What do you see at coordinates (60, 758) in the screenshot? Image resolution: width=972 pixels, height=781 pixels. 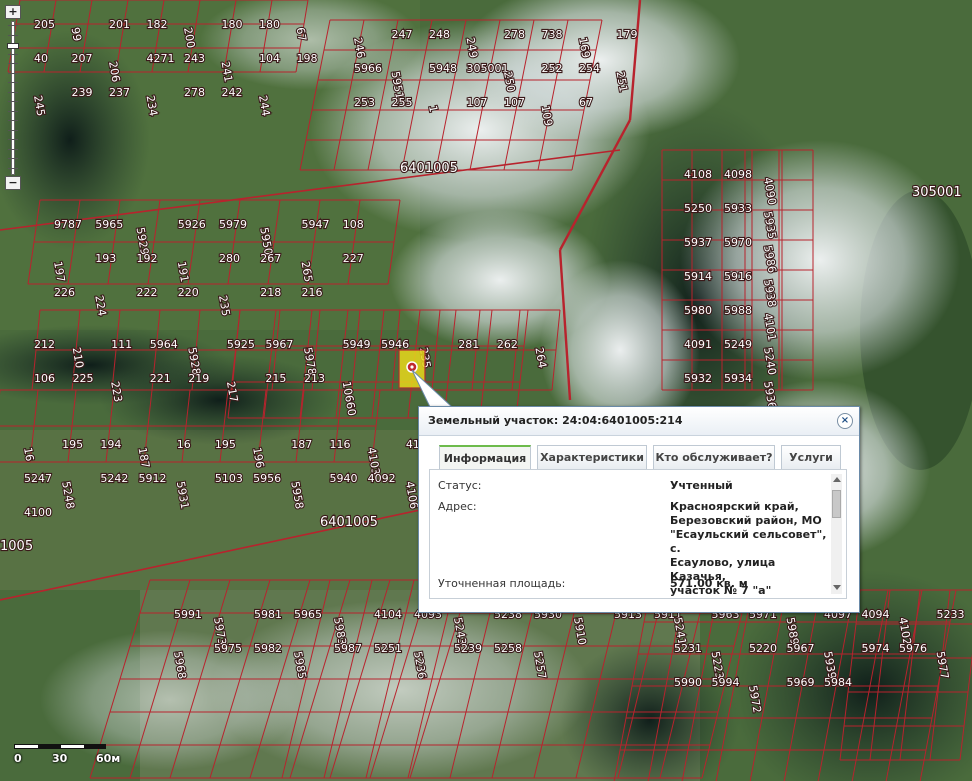 I see `scale-label-30: 30` at bounding box center [60, 758].